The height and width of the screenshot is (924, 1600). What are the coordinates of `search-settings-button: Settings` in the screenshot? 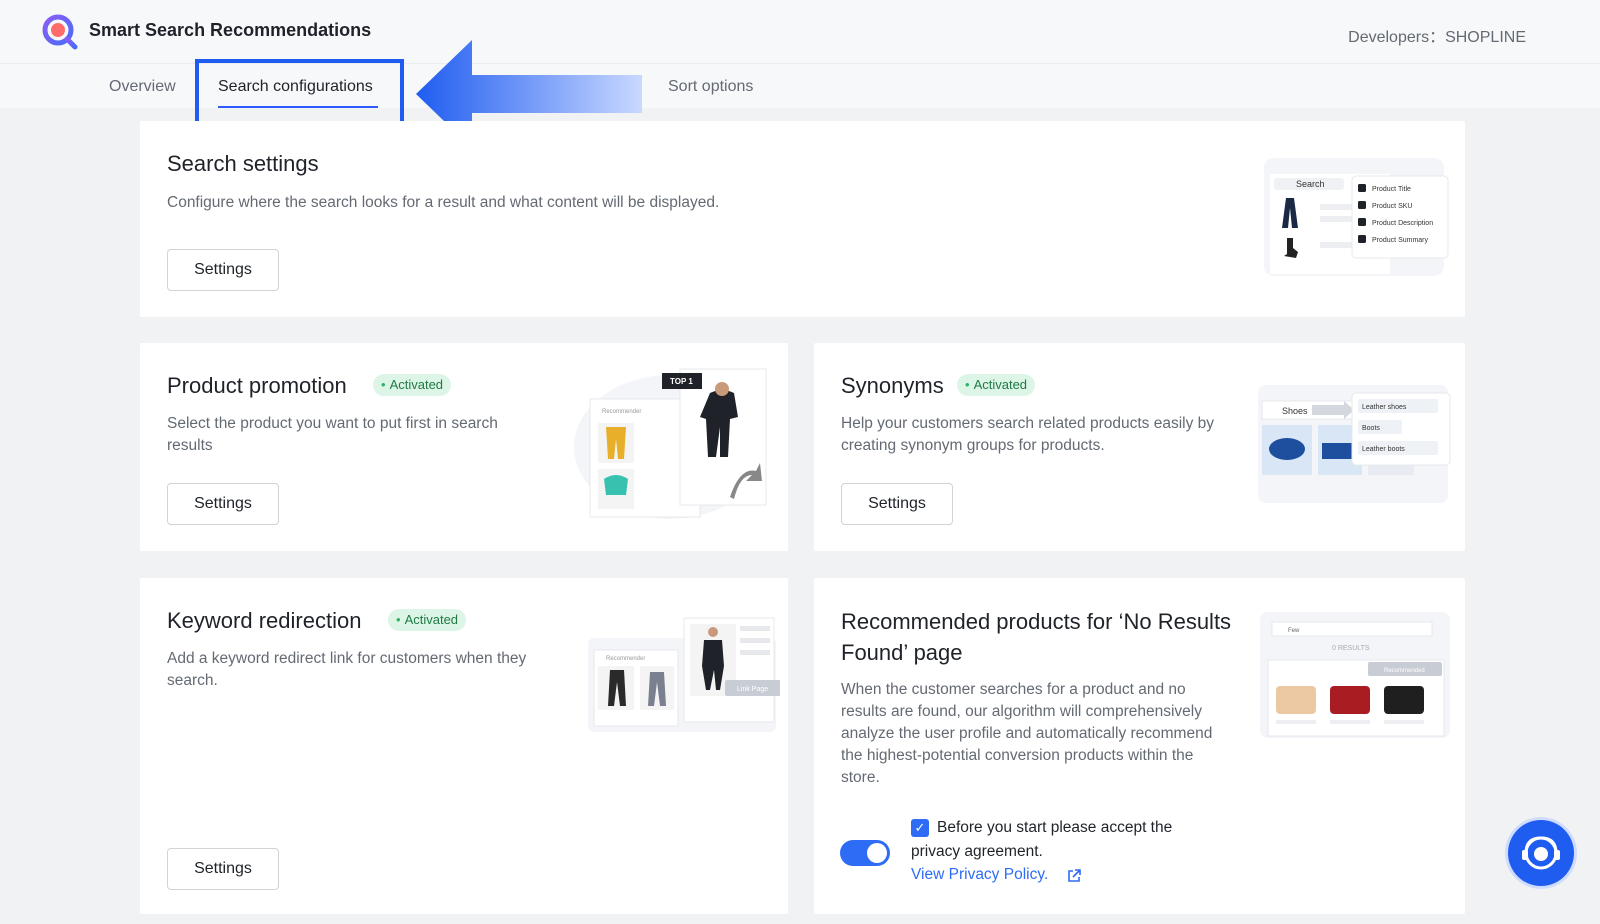 It's located at (223, 270).